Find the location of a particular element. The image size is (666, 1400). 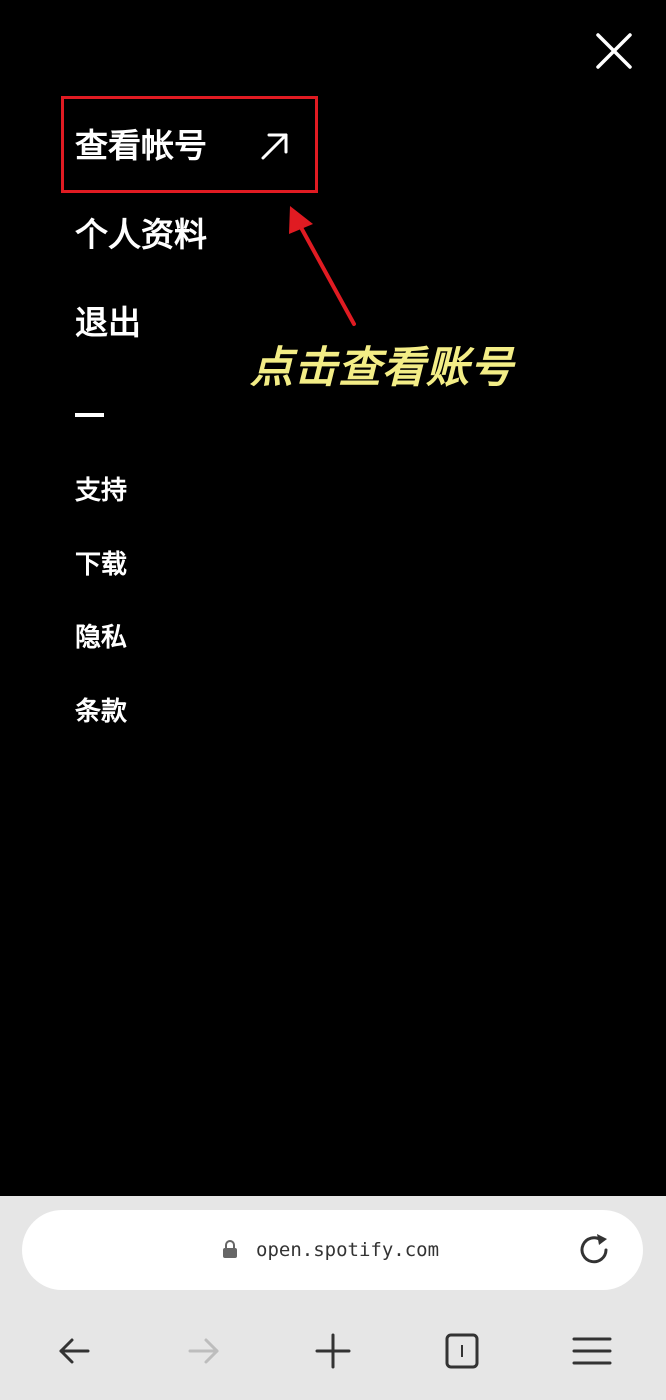

new-tab-button is located at coordinates (333, 1351).